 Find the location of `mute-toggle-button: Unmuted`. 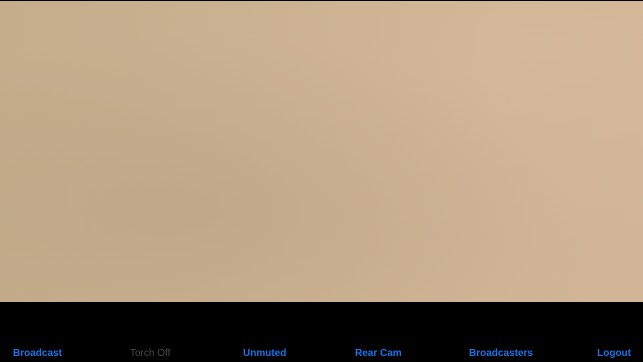

mute-toggle-button: Unmuted is located at coordinates (264, 353).